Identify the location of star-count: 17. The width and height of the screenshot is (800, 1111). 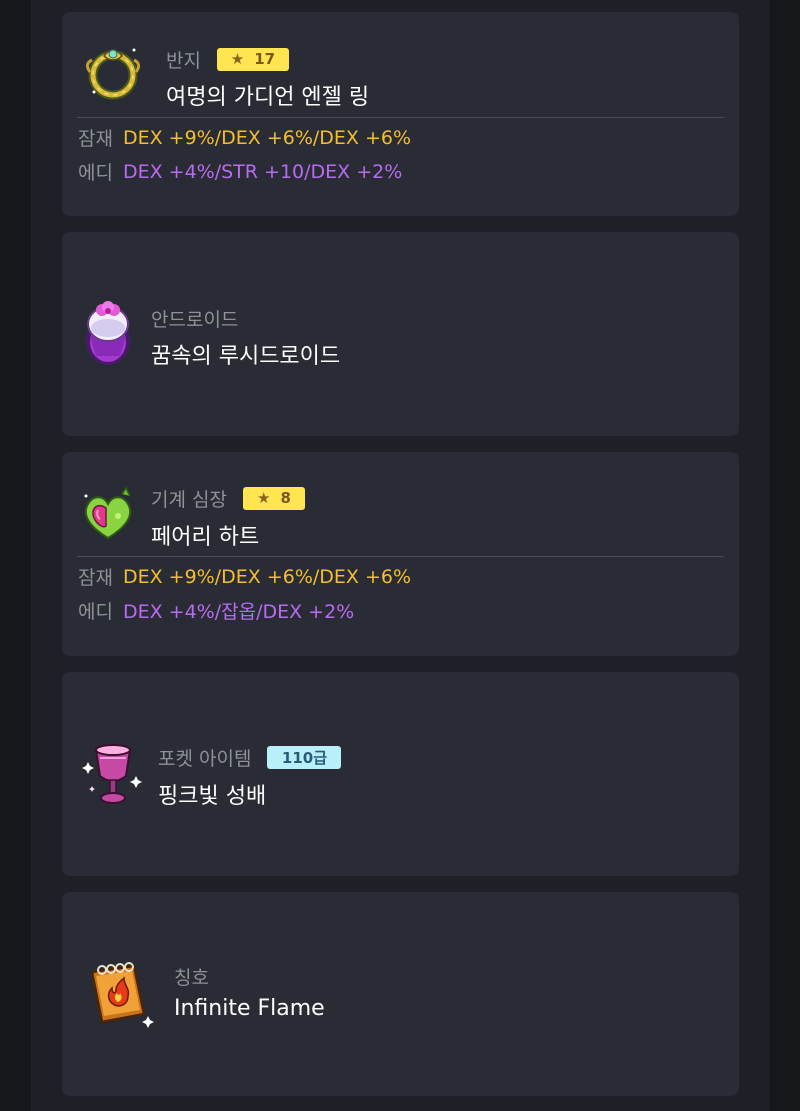
(265, 59).